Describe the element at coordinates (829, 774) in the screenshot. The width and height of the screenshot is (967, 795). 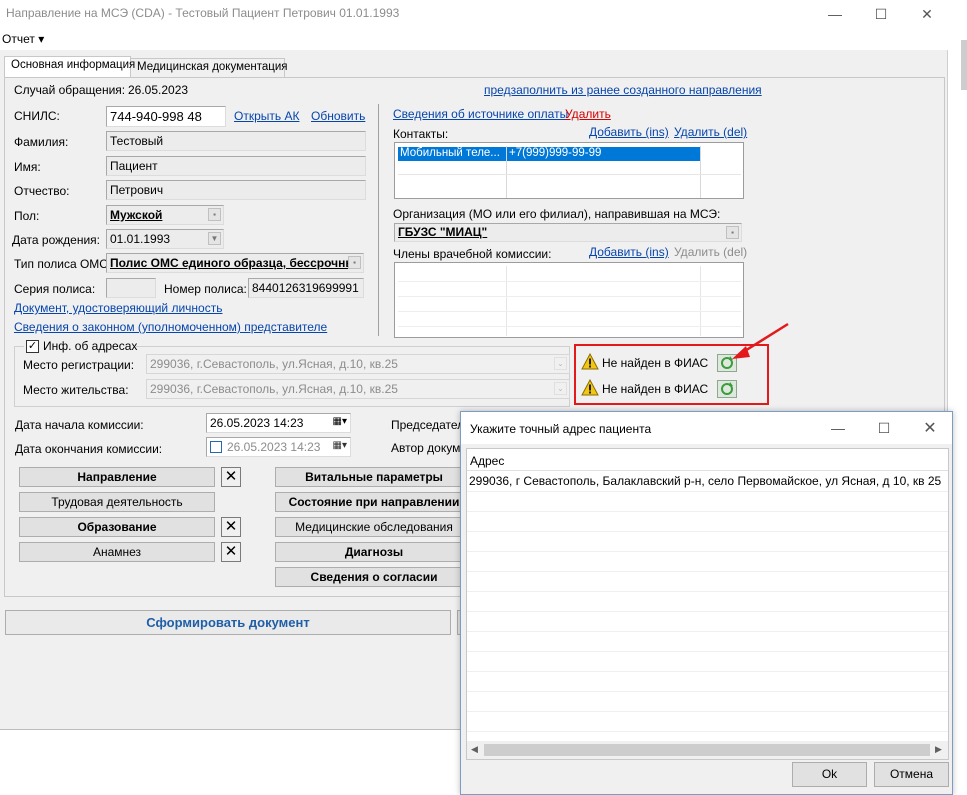
I see `ok-button: Ok` at that location.